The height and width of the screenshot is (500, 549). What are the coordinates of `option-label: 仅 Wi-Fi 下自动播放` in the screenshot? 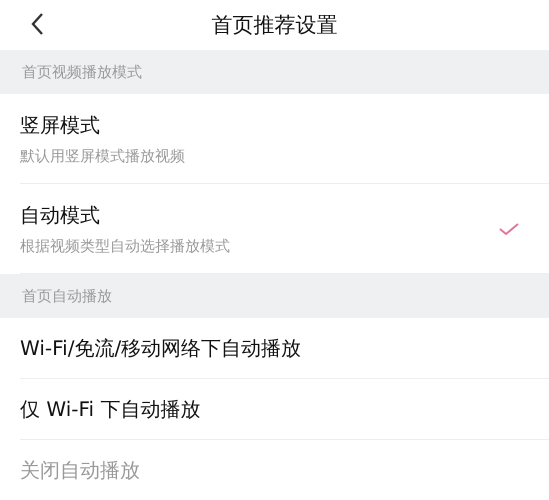 It's located at (110, 409).